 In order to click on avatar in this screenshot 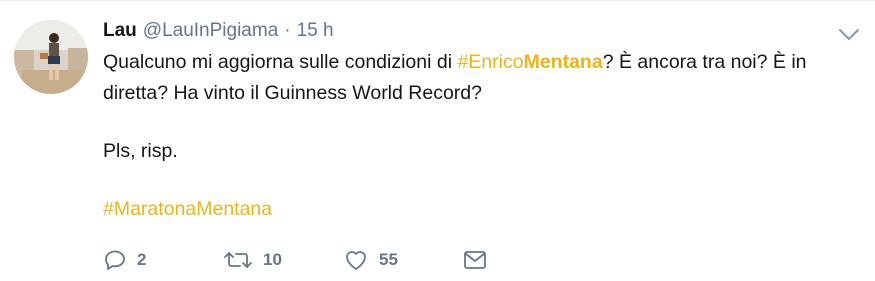, I will do `click(51, 57)`.